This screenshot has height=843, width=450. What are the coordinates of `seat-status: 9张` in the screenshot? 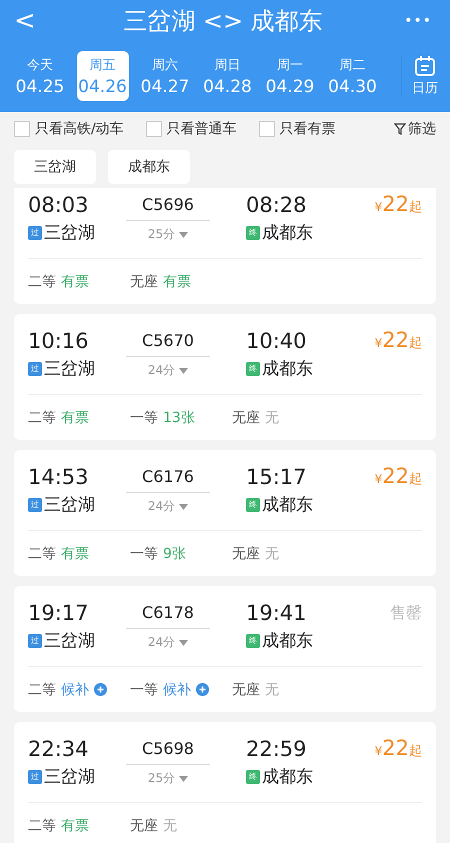 It's located at (174, 553).